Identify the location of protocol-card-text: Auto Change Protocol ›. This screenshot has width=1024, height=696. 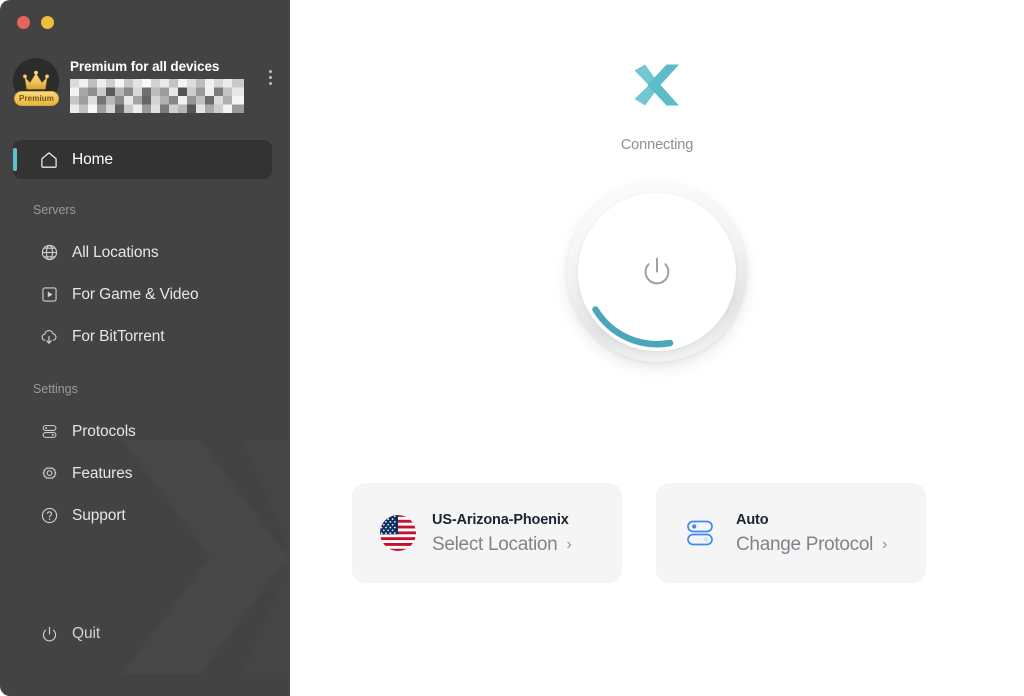
(811, 533).